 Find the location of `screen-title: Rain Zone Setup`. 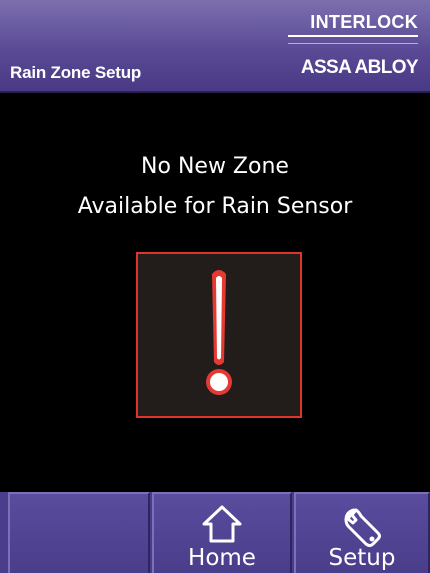

screen-title: Rain Zone Setup is located at coordinates (76, 72).